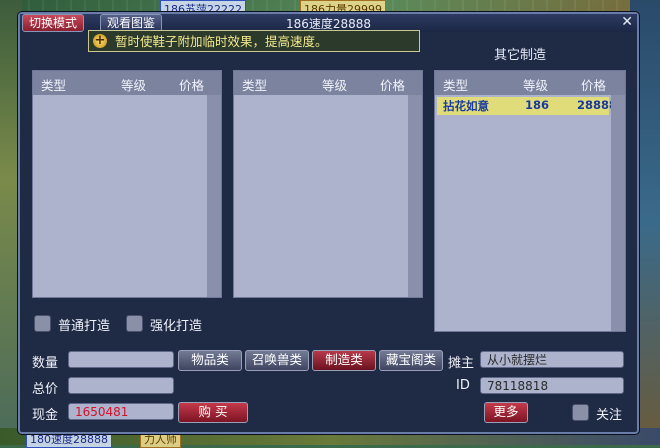  What do you see at coordinates (176, 326) in the screenshot?
I see `enhance-forge-label: 强化打造` at bounding box center [176, 326].